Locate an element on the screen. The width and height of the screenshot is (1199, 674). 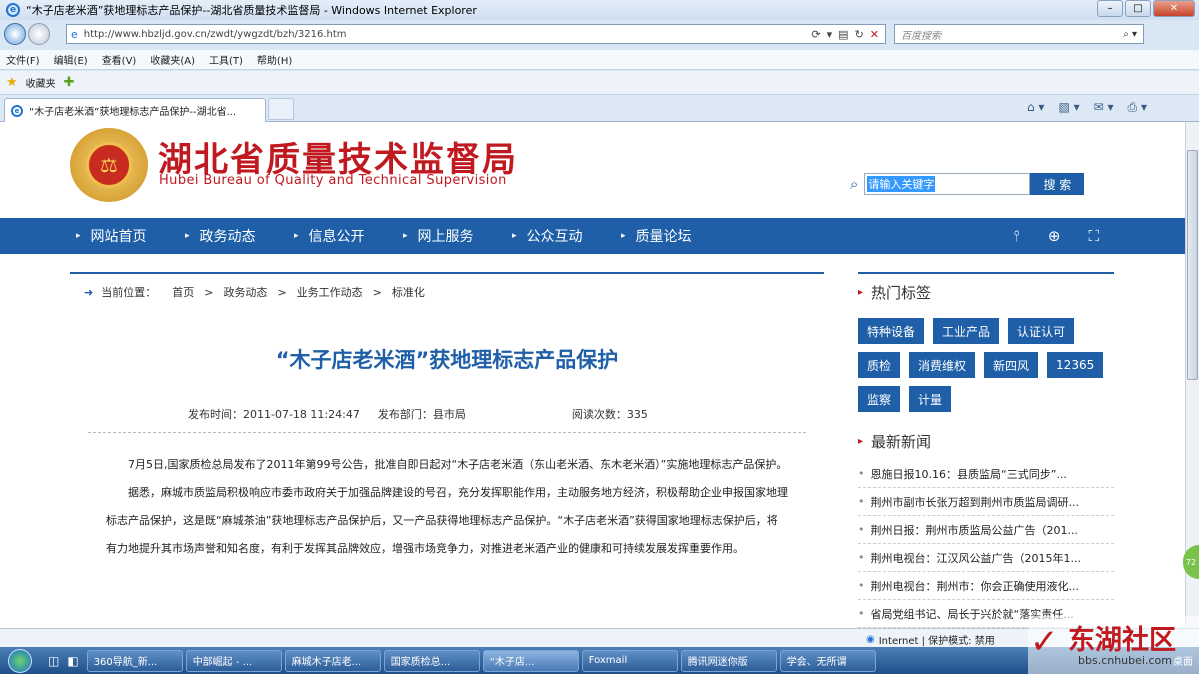
site-emblem-icon: ⚖ is located at coordinates (109, 165).